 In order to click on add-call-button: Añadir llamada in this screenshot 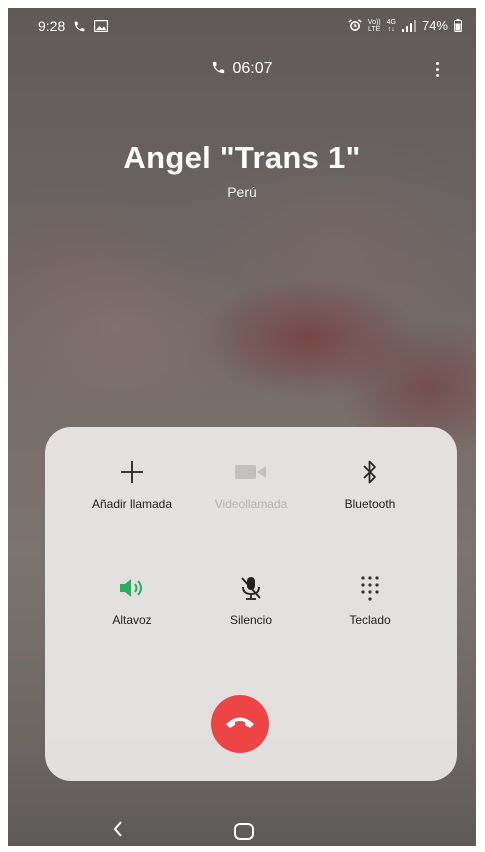, I will do `click(132, 484)`.